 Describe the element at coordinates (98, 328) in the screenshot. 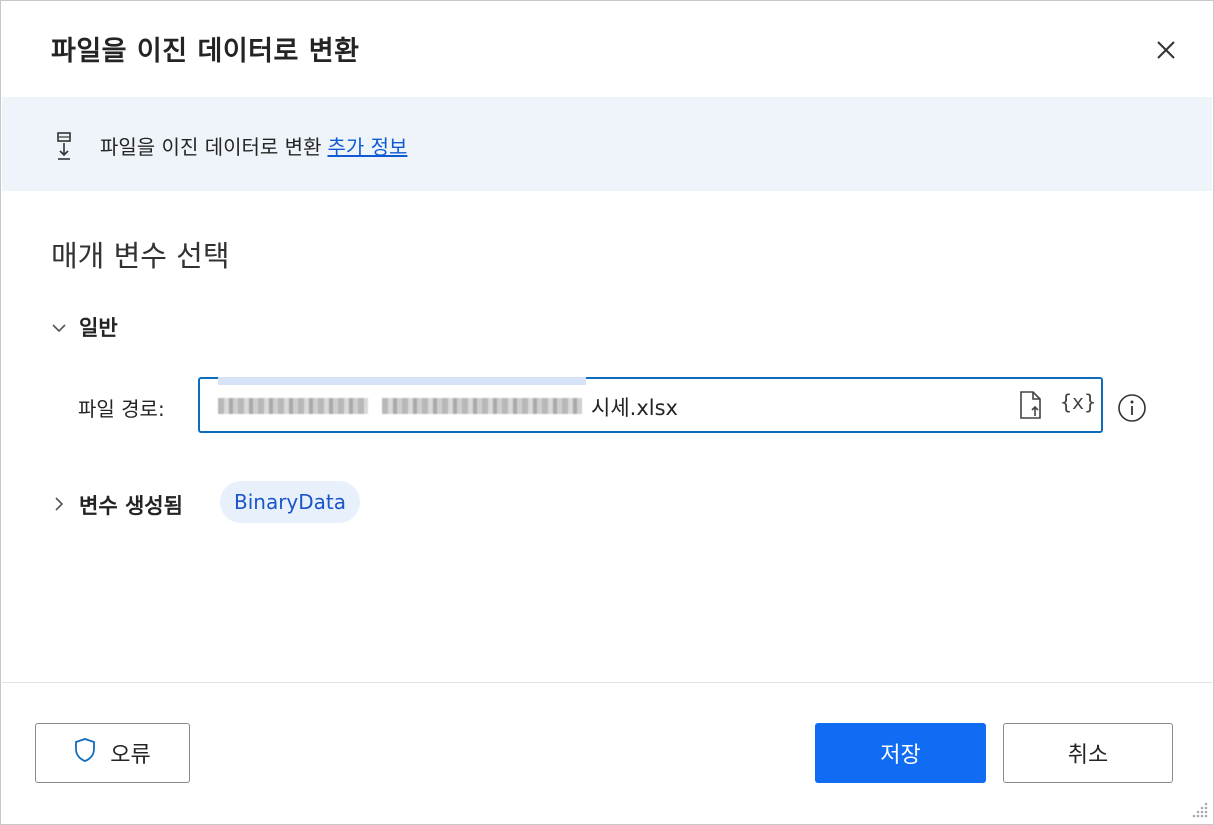

I see `general-group-label: 일반` at that location.